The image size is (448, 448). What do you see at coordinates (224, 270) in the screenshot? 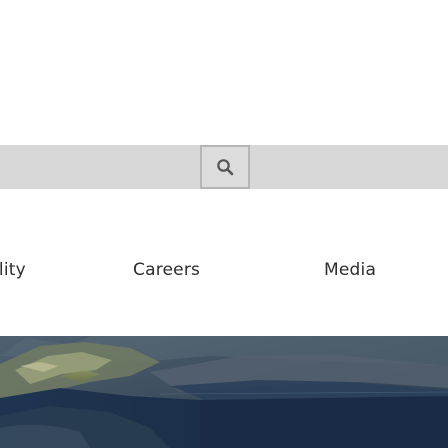
I see `footer-nav: ility Careers Media` at bounding box center [224, 270].